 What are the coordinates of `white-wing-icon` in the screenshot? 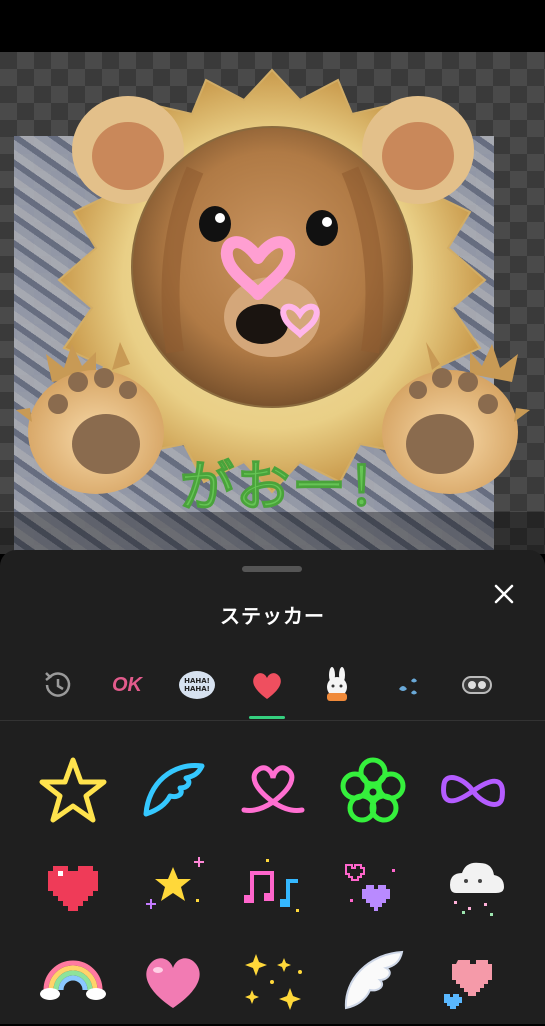 It's located at (374, 980).